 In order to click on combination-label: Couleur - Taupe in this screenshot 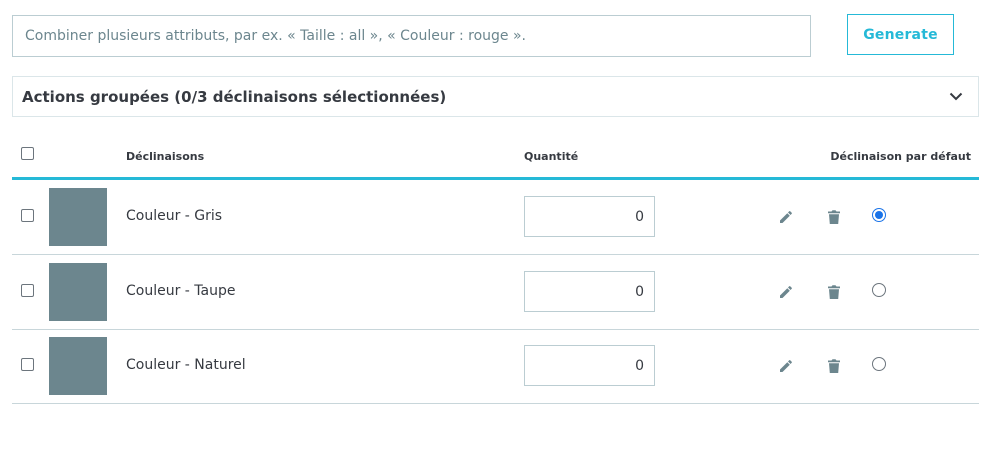, I will do `click(181, 291)`.